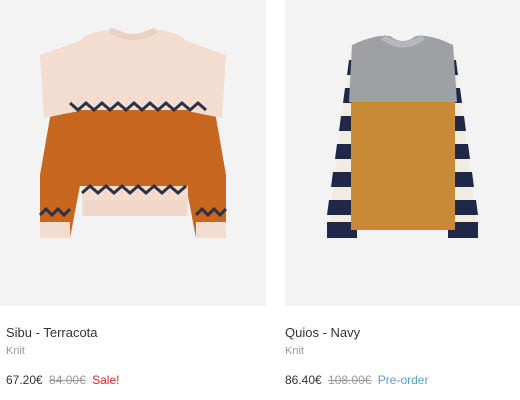 This screenshot has width=520, height=400. Describe the element at coordinates (350, 380) in the screenshot. I see `original-price: 108.00€` at that location.